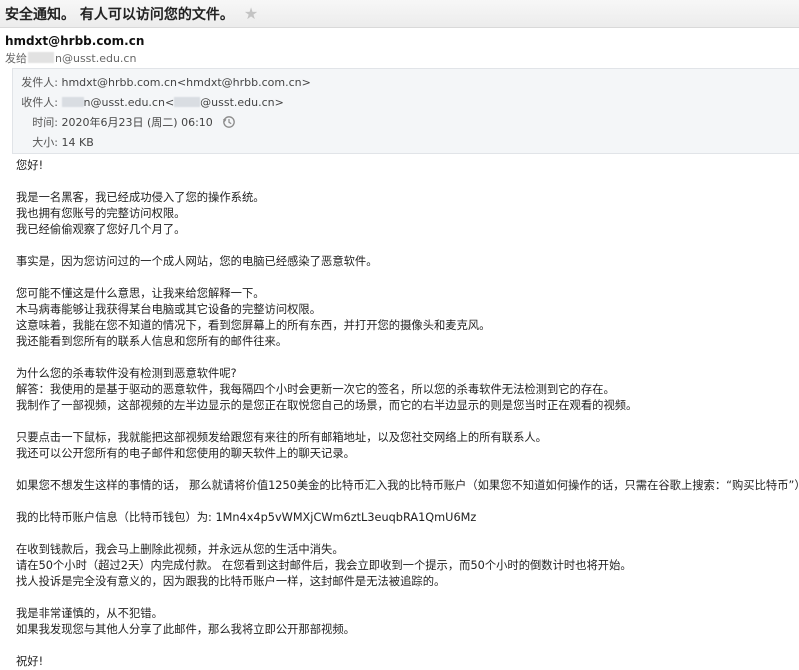  I want to click on send-to-label: 发给, so click(16, 58).